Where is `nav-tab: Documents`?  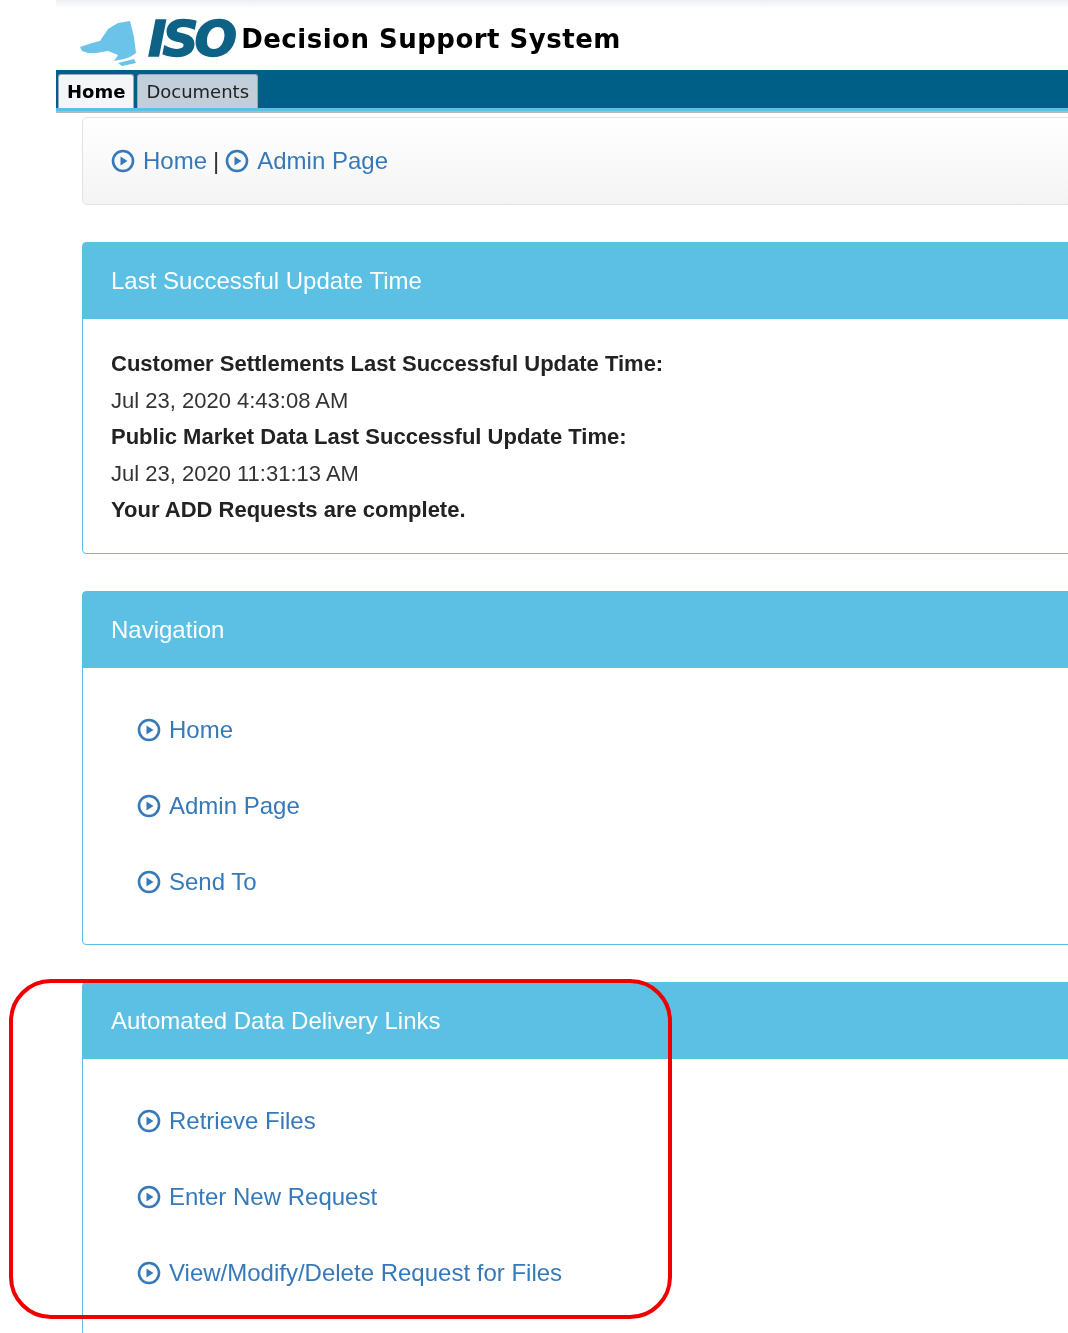 nav-tab: Documents is located at coordinates (198, 91).